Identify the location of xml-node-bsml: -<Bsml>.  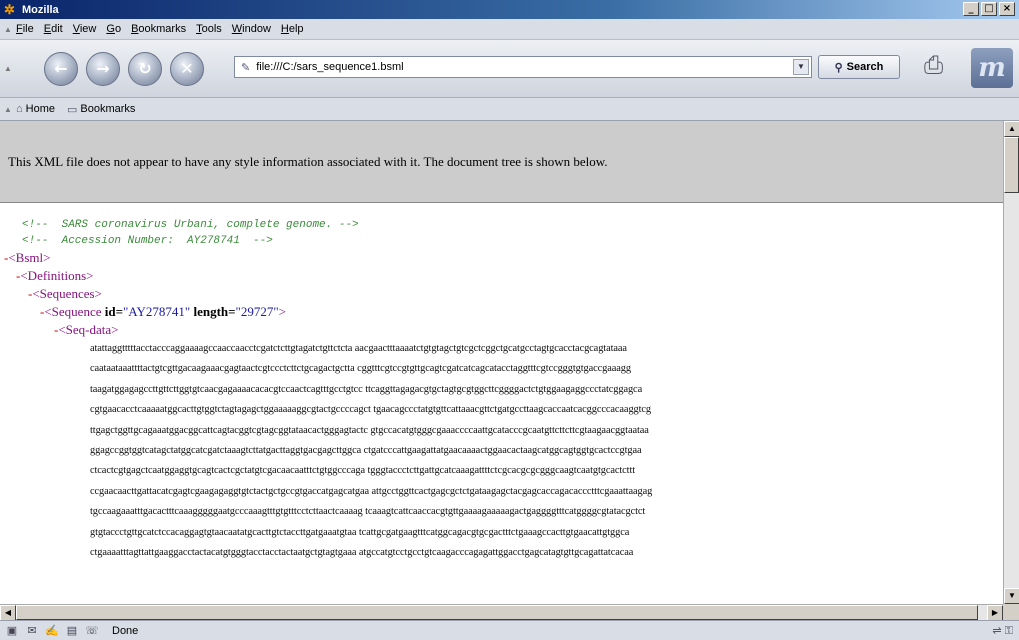
(27, 257).